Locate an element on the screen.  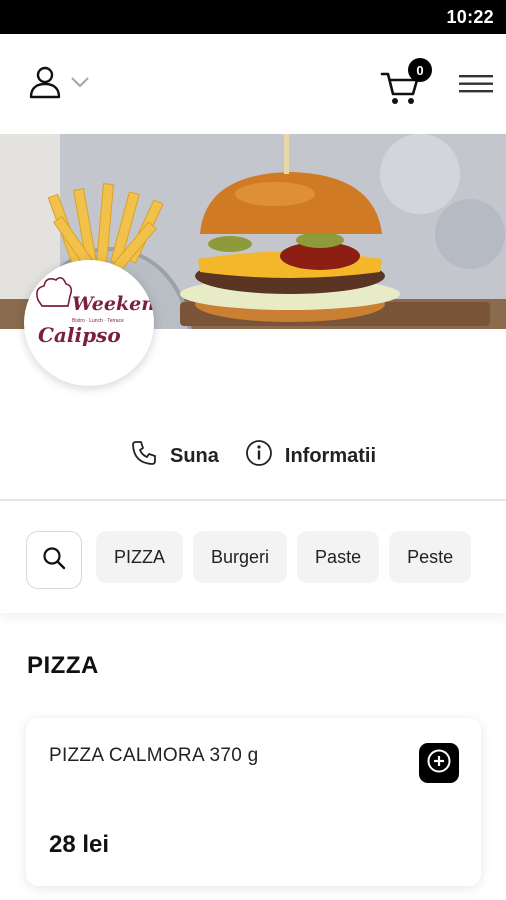
info-button: Informatii is located at coordinates (310, 456).